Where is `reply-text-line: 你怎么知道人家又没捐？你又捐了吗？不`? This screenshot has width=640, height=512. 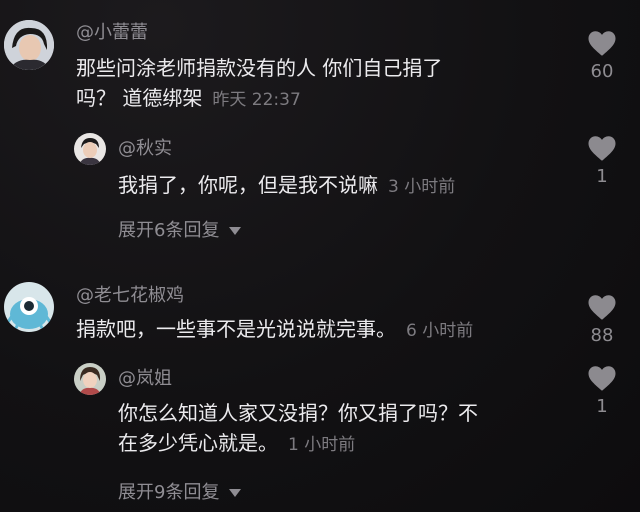 reply-text-line: 你怎么知道人家又没捐？你又捐了吗？不 is located at coordinates (298, 413).